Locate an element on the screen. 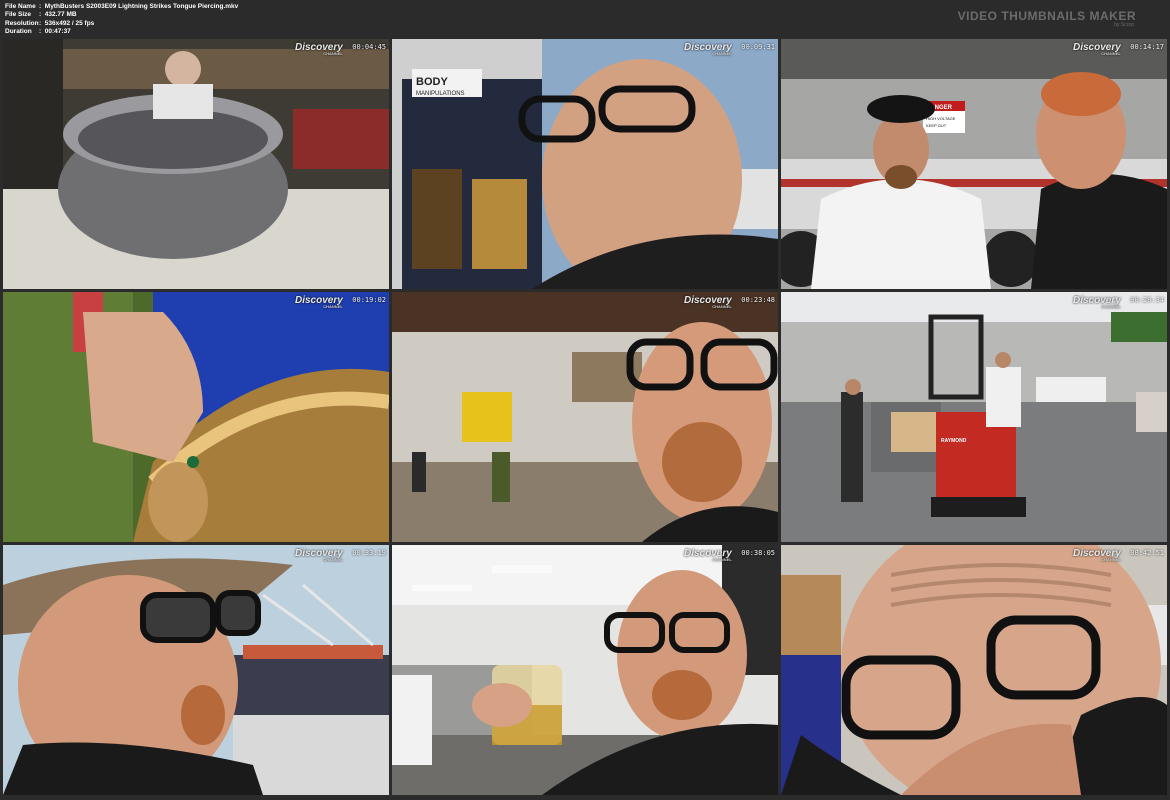  timestamp: 00:14:17 is located at coordinates (1147, 47).